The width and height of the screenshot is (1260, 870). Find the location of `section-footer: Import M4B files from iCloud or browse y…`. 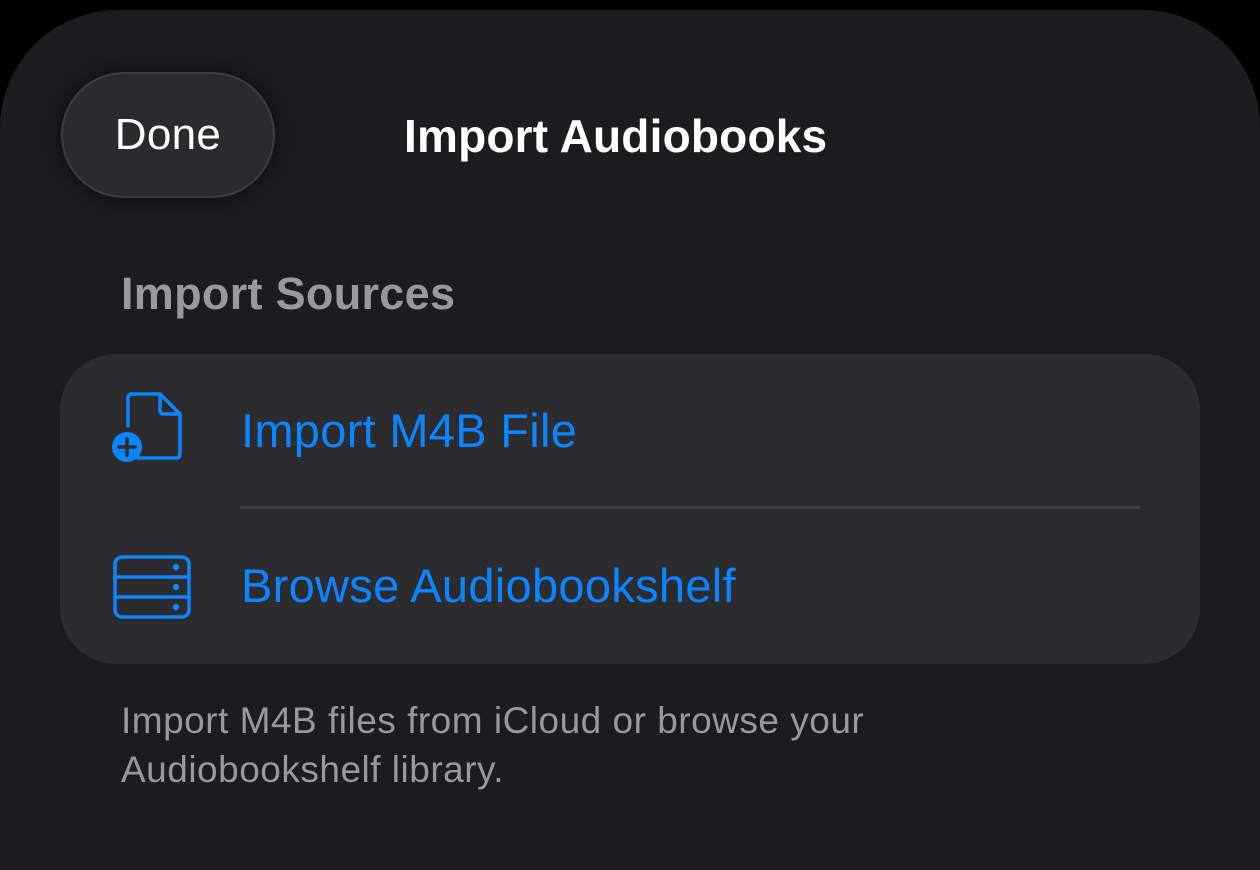

section-footer: Import M4B files from iCloud or browse y… is located at coordinates (493, 745).